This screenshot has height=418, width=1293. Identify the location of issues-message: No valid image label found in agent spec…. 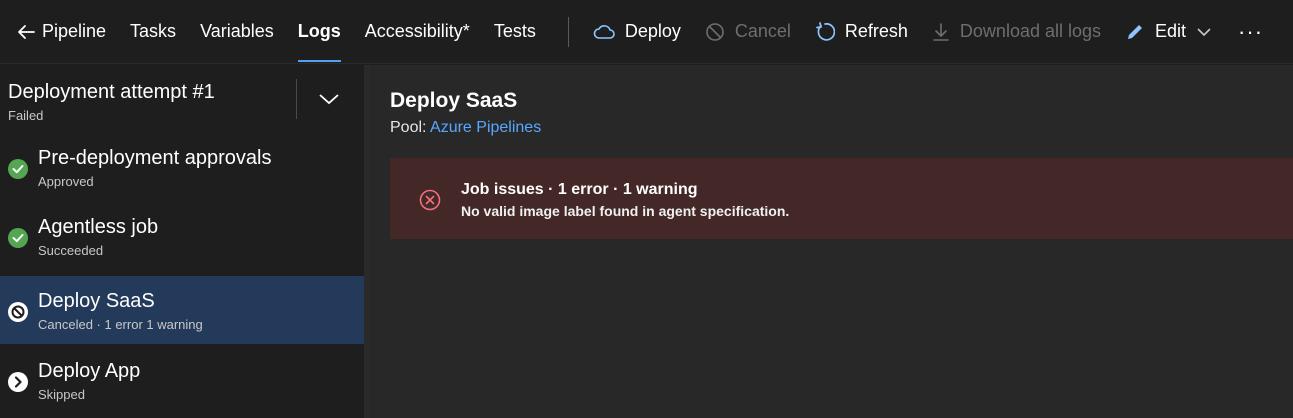
(625, 211).